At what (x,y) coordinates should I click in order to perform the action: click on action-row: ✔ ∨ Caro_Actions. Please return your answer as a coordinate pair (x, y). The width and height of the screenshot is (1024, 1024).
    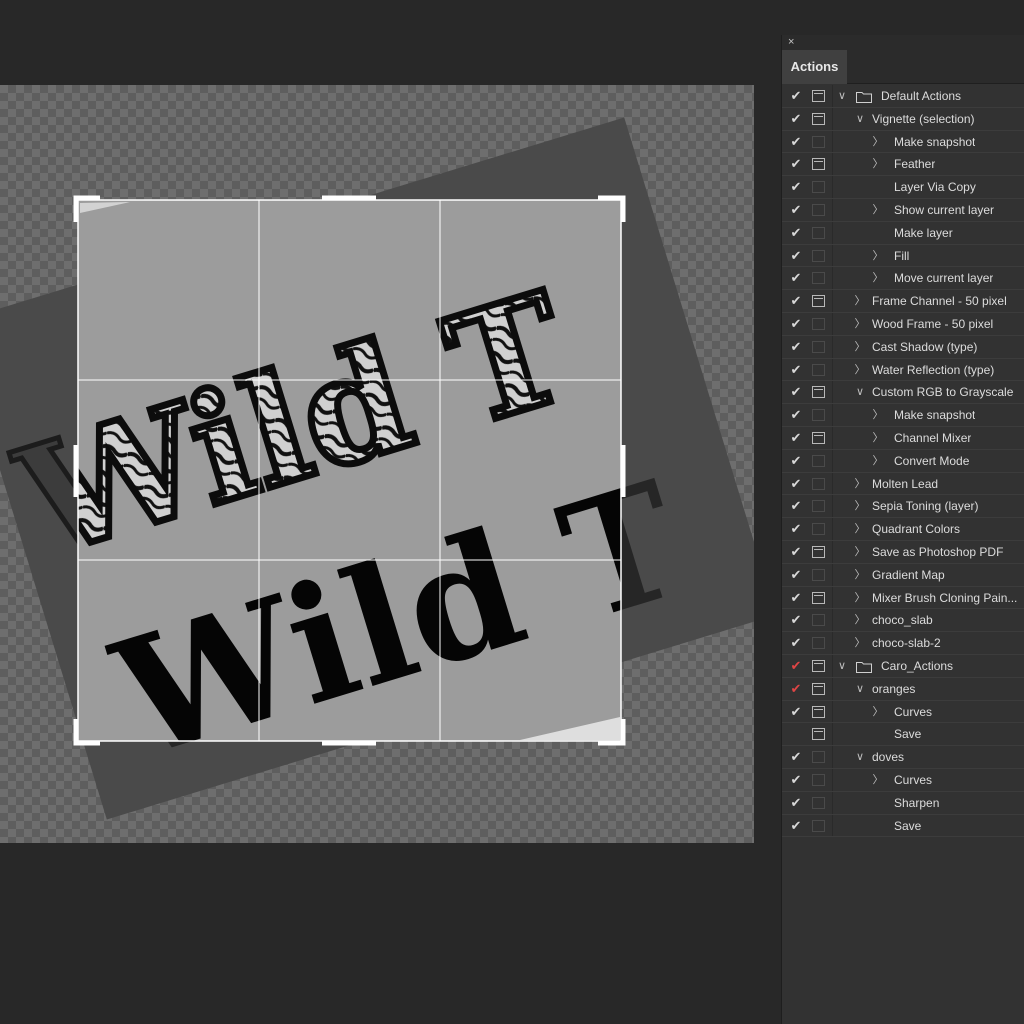
    Looking at the image, I should click on (903, 666).